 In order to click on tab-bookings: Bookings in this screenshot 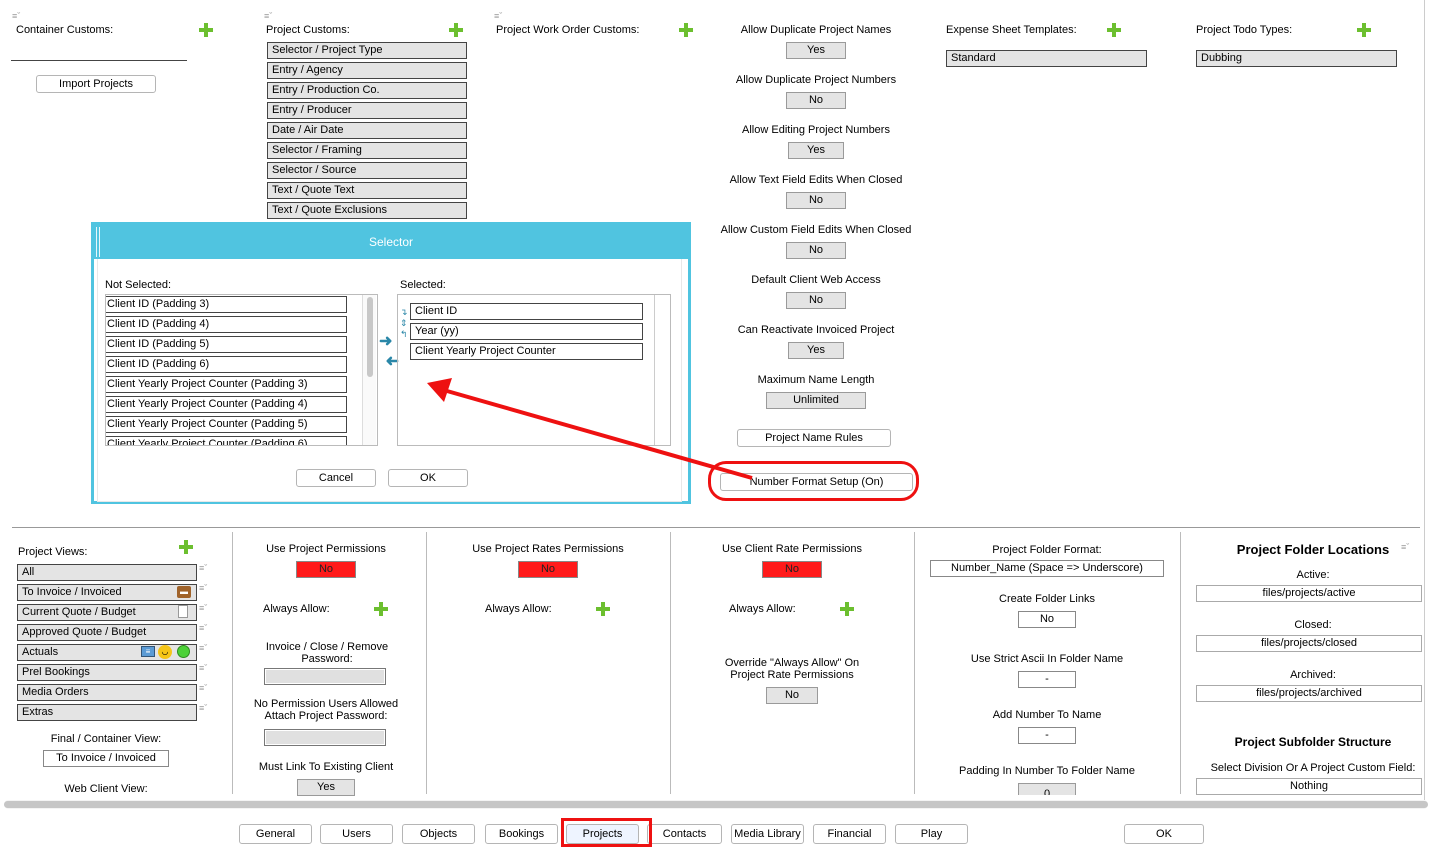, I will do `click(521, 834)`.